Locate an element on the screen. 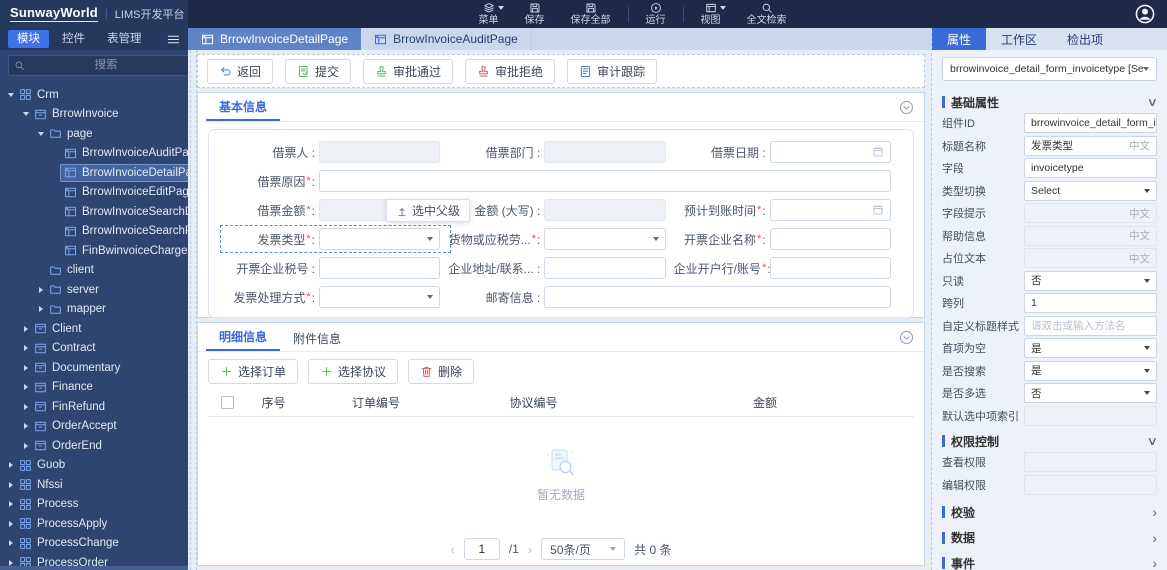 The image size is (1167, 570). property-input: 请双击或输入方法名 is located at coordinates (1090, 325).